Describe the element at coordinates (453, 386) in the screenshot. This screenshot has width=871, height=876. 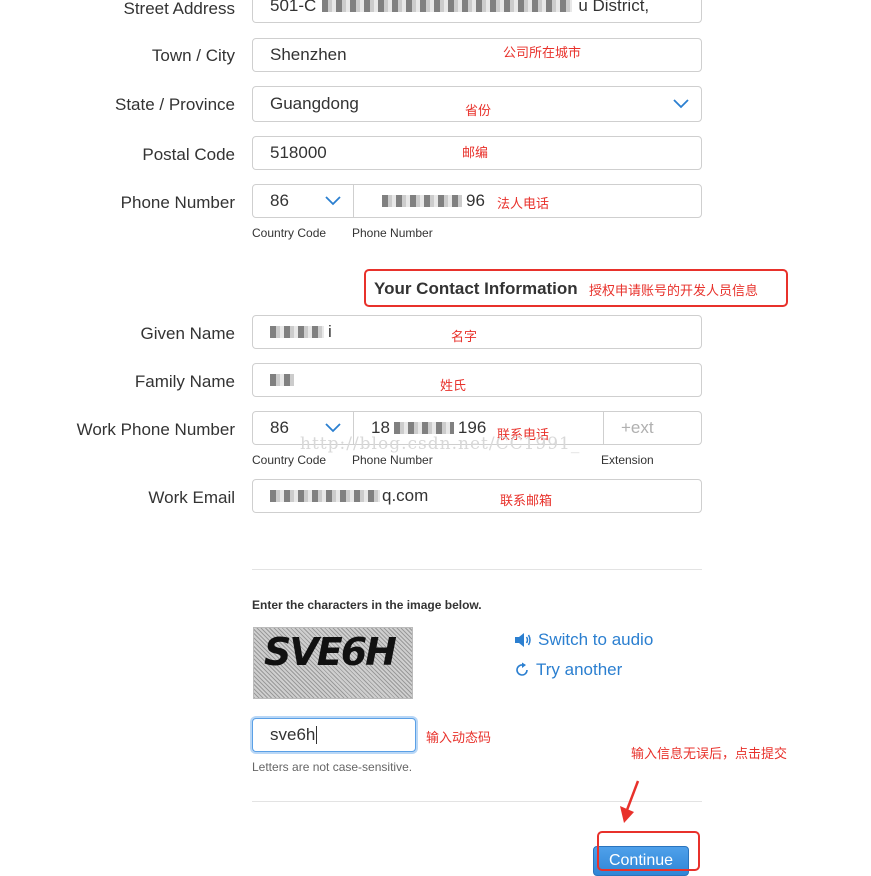
I see `family-annotation: 姓氏` at that location.